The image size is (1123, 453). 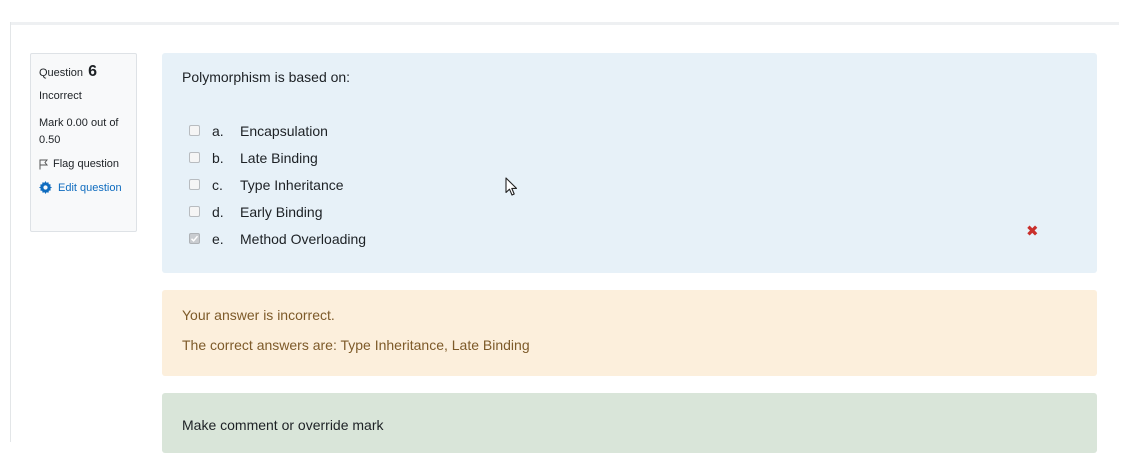 What do you see at coordinates (218, 211) in the screenshot?
I see `answer-letter: d.` at bounding box center [218, 211].